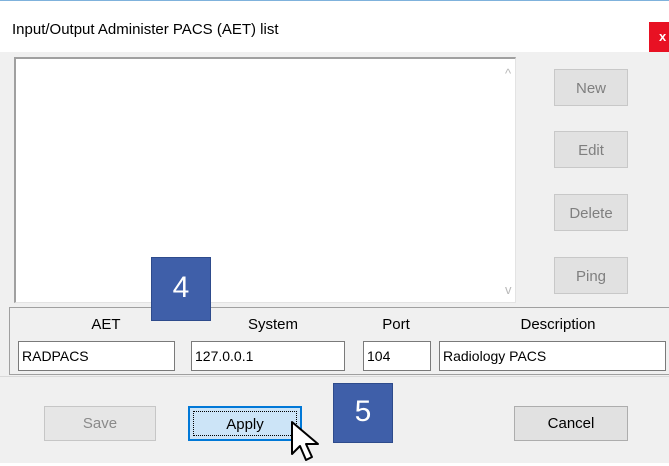  What do you see at coordinates (558, 324) in the screenshot?
I see `description-label: Description` at bounding box center [558, 324].